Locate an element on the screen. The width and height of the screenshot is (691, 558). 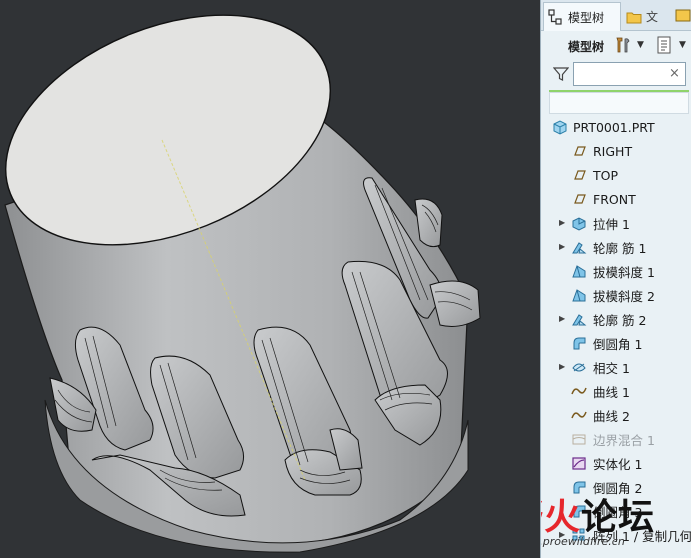
tree-item: ▶ 拉伸 1 is located at coordinates (616, 223).